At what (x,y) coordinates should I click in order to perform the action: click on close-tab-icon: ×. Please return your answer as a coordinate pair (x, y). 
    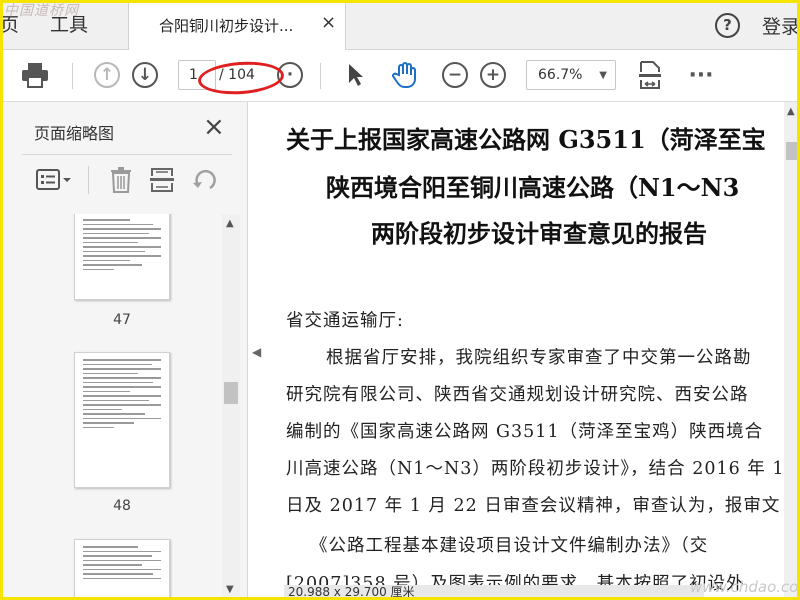
    Looking at the image, I should click on (328, 22).